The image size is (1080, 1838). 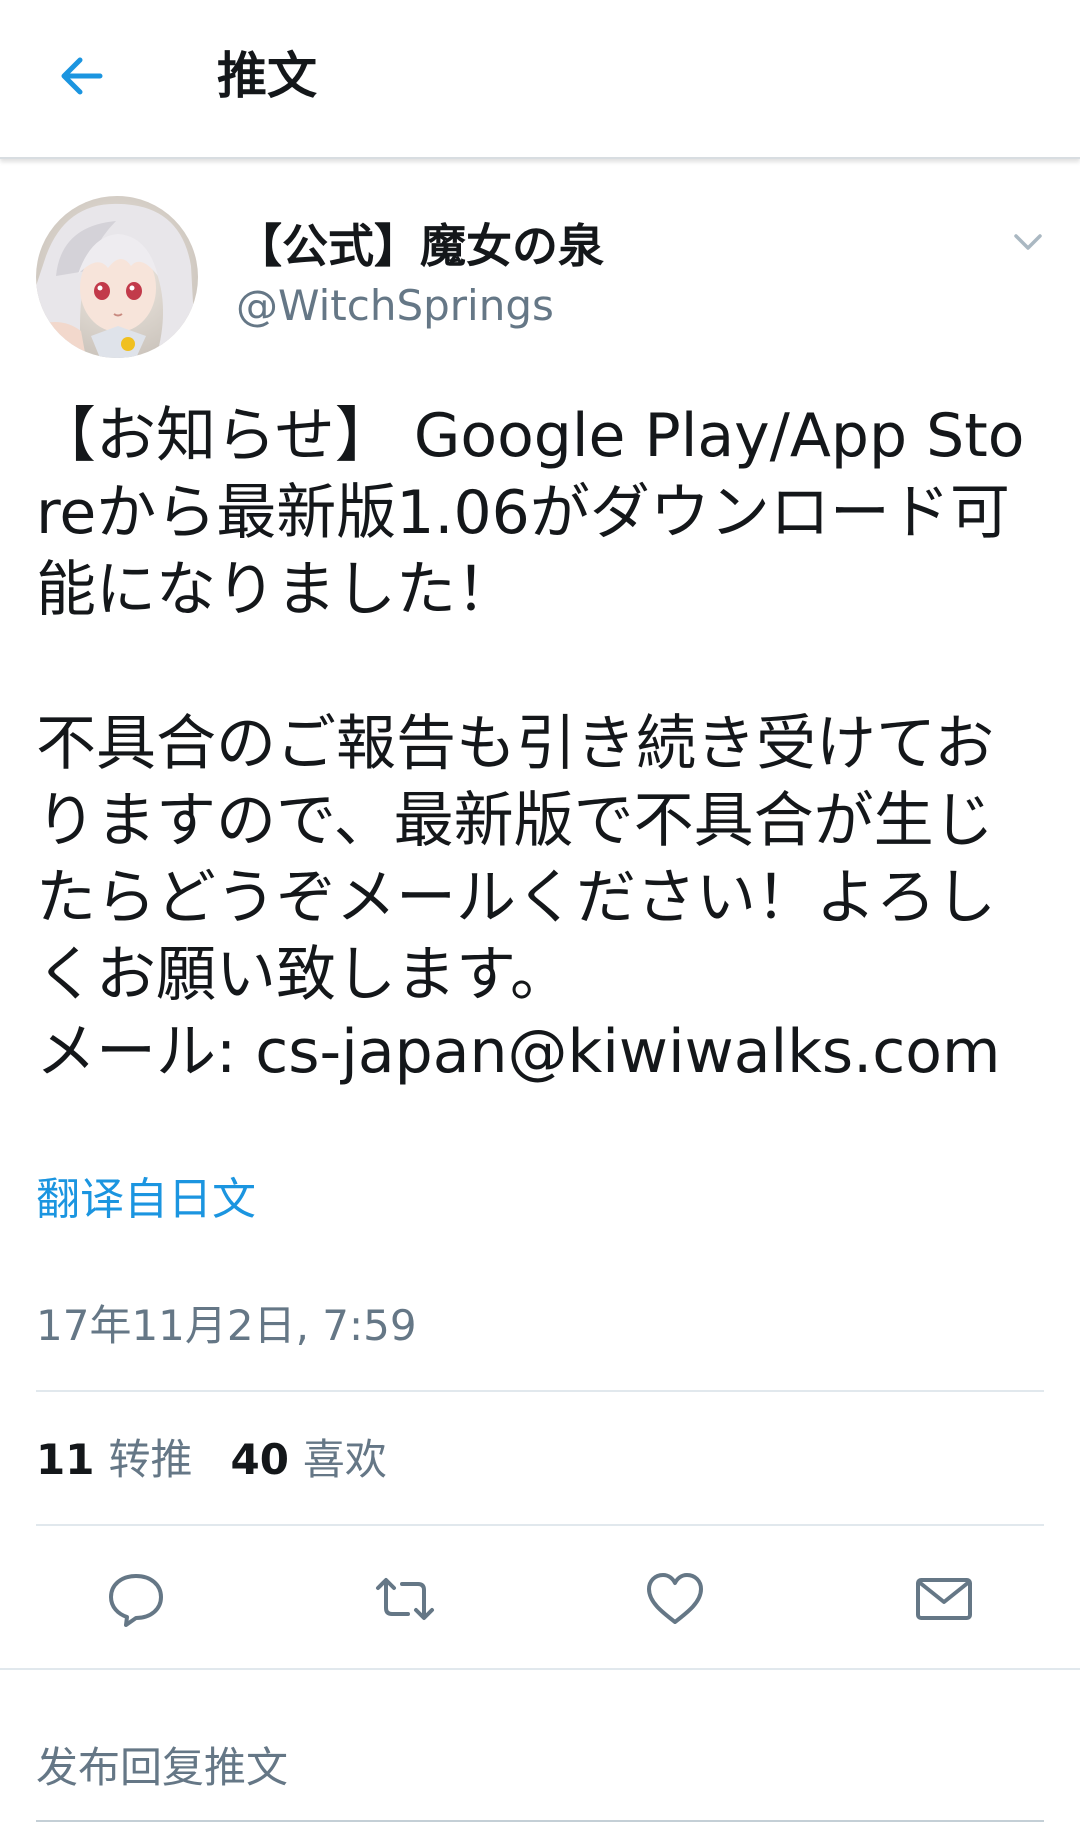 I want to click on back-button, so click(x=86, y=76).